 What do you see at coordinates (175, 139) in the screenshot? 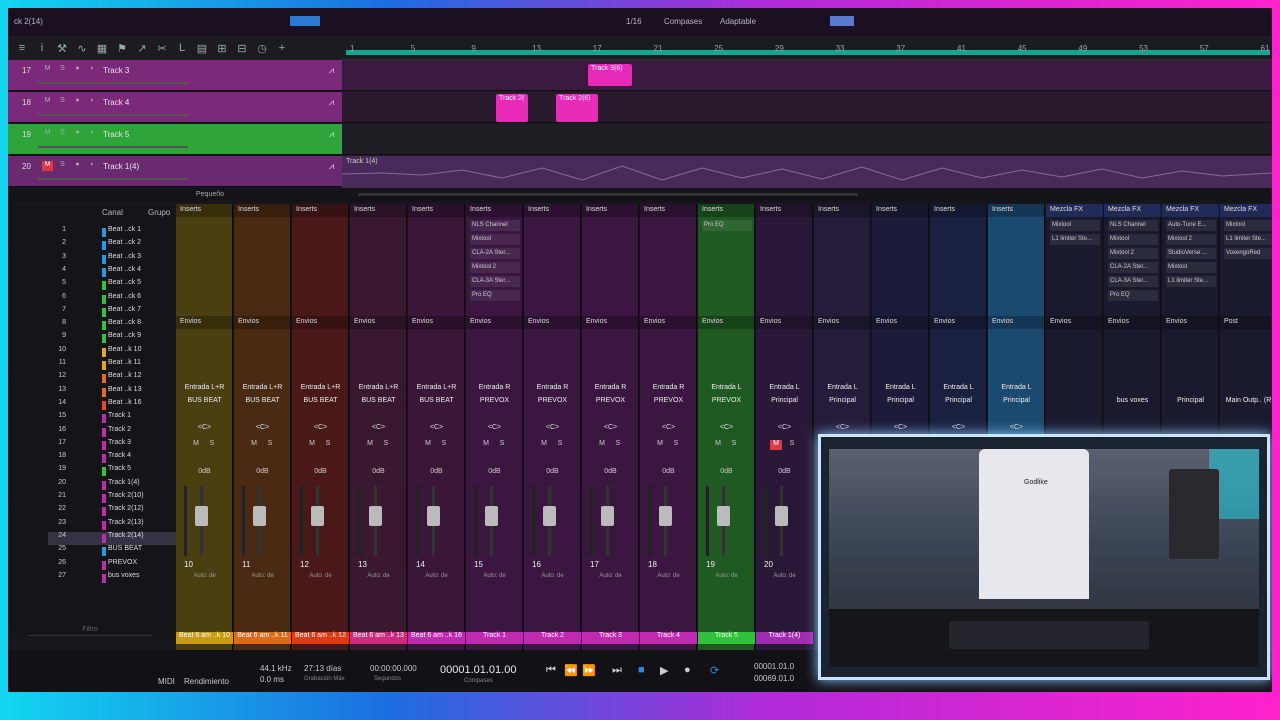
I see `track-header: 19 M S ● ◐ Track 5 ⩘` at bounding box center [175, 139].